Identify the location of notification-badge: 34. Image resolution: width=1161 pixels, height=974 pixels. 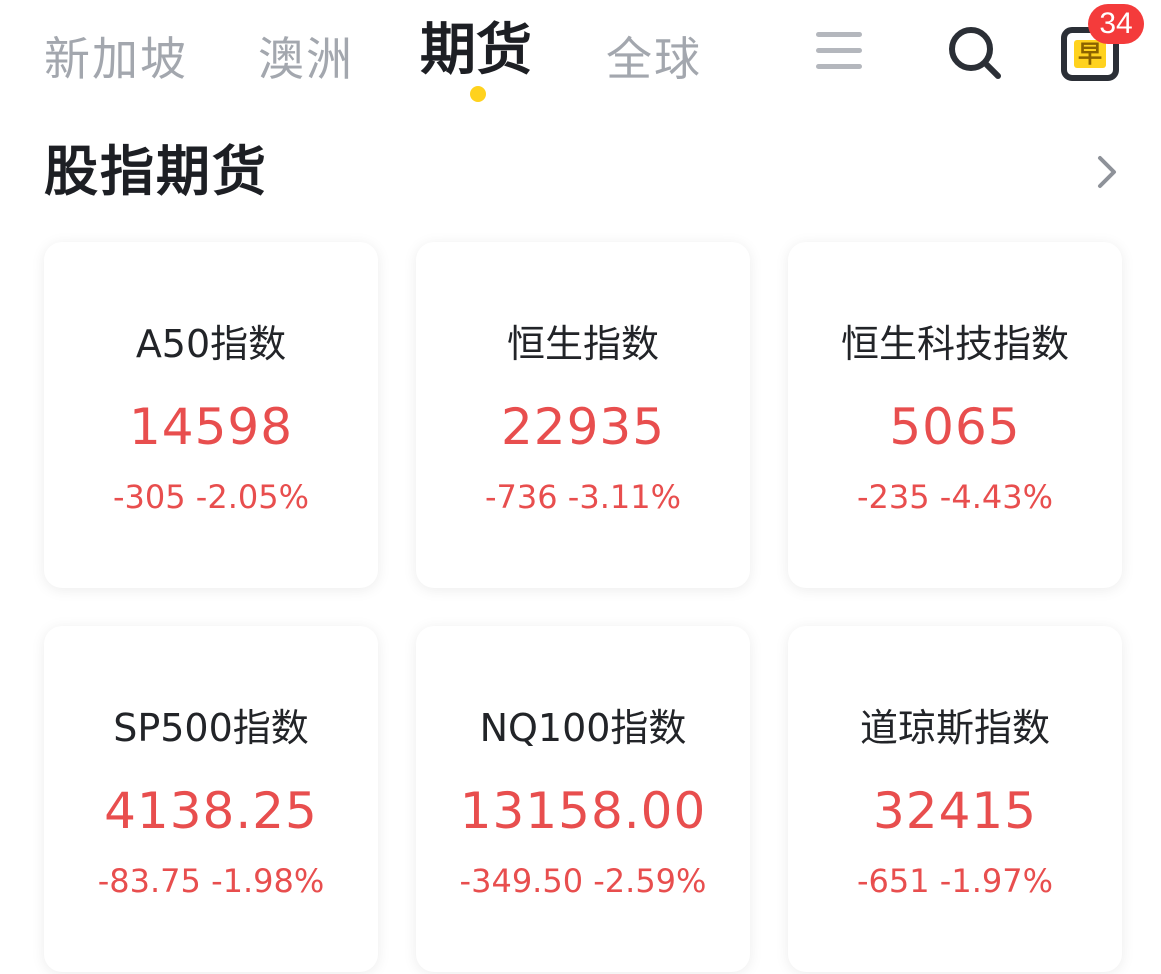
(1116, 24).